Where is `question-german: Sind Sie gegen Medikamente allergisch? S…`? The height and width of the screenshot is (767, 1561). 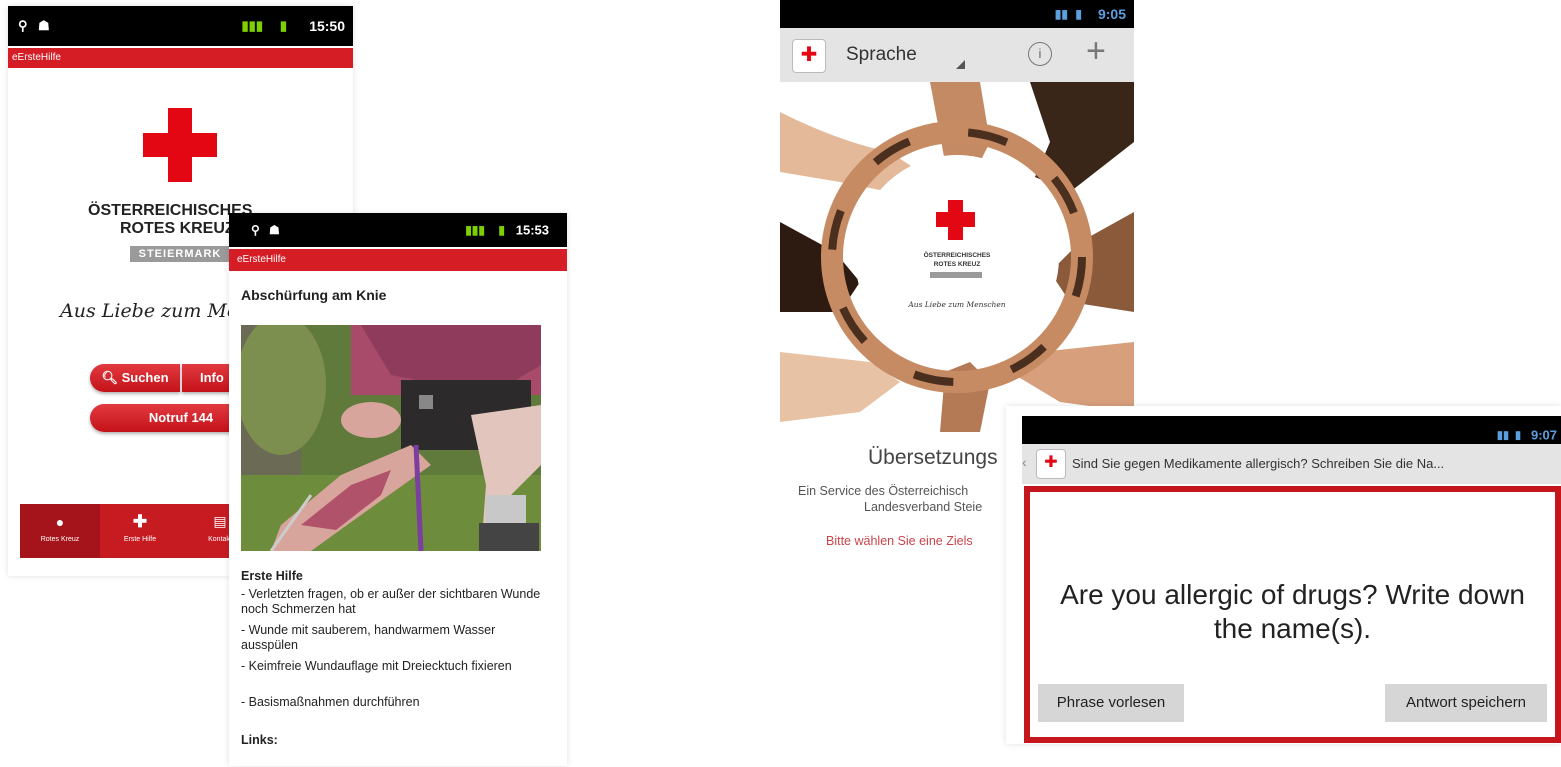 question-german: Sind Sie gegen Medikamente allergisch? S… is located at coordinates (1258, 463).